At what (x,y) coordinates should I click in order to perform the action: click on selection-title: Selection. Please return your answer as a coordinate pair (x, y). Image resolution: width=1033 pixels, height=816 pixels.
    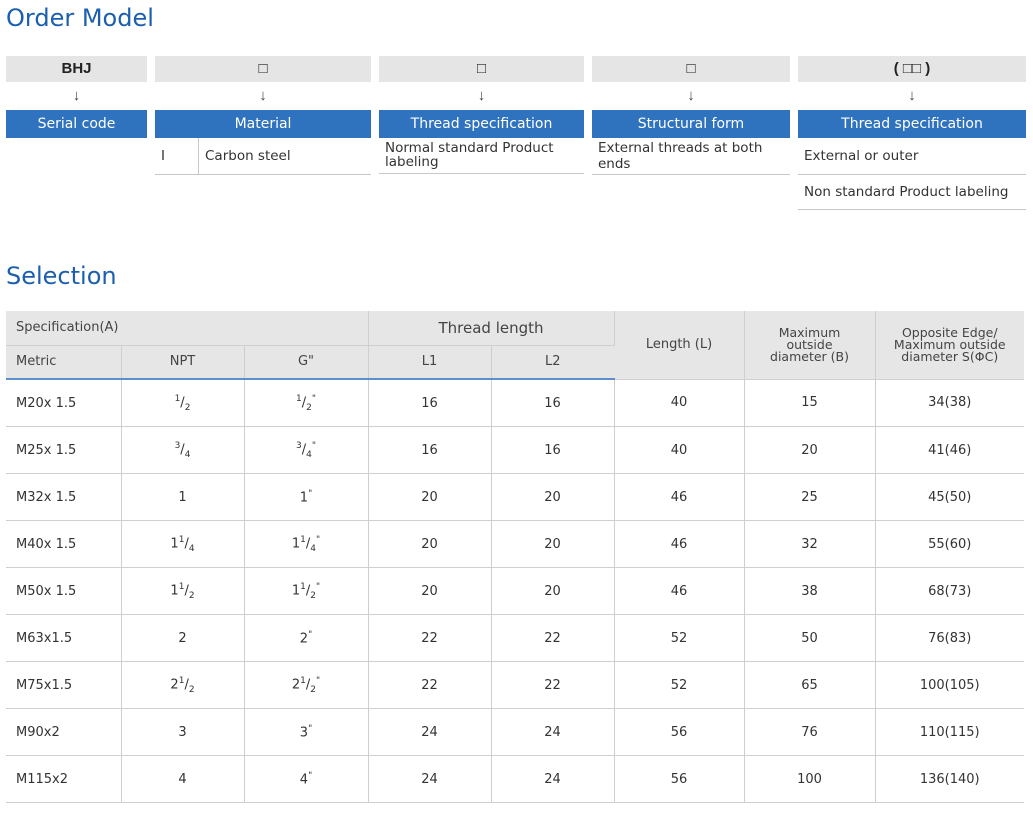
    Looking at the image, I should click on (61, 276).